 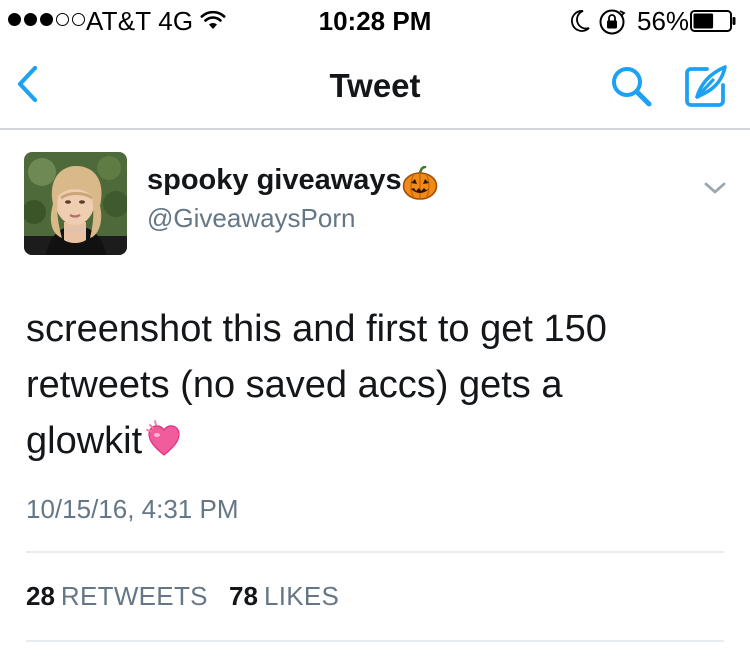 What do you see at coordinates (132, 509) in the screenshot?
I see `tweet-timestamp: 10/15/16, 4:31 PM` at bounding box center [132, 509].